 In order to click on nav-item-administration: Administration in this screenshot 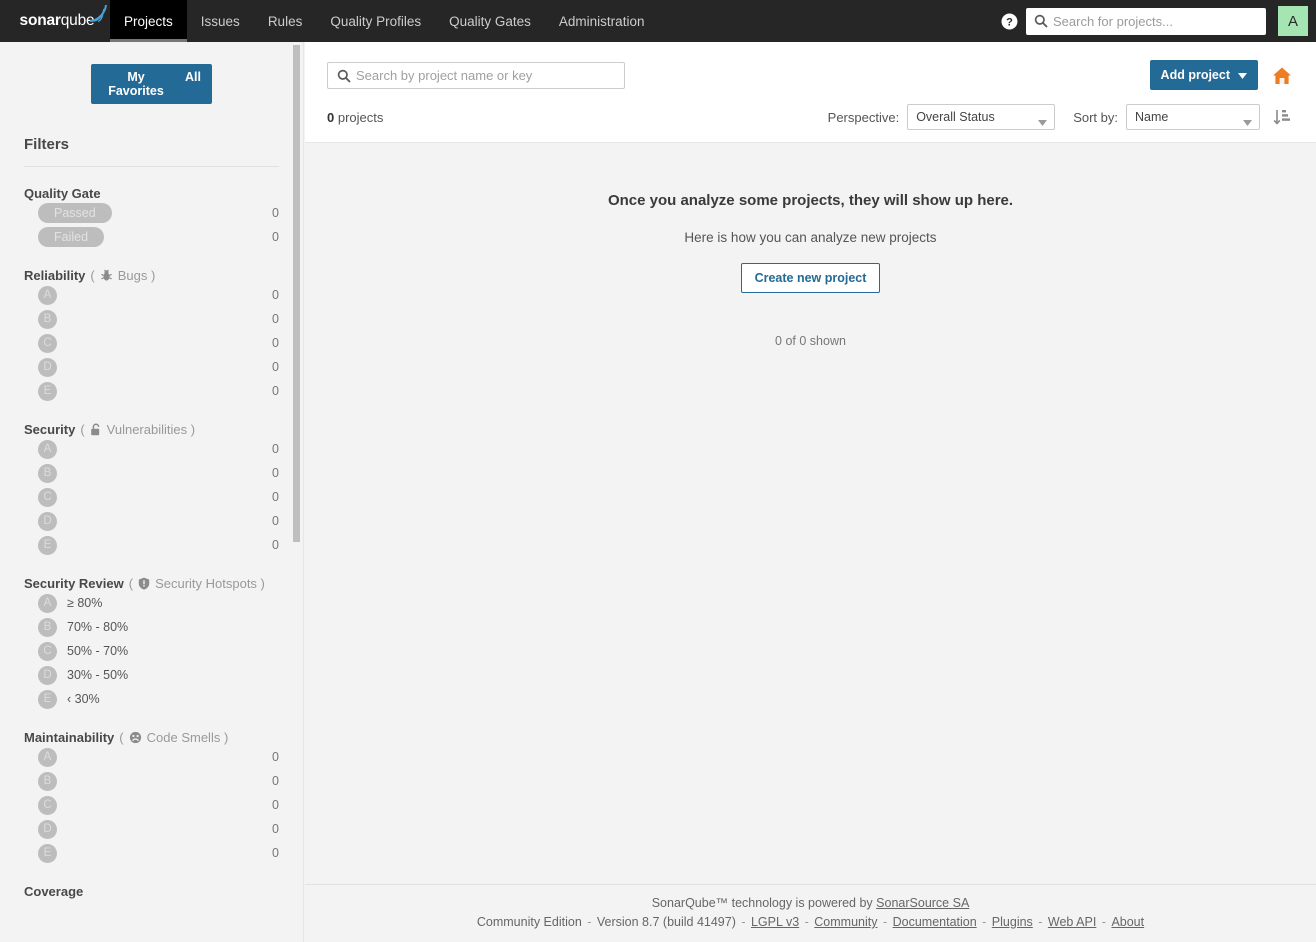, I will do `click(602, 21)`.